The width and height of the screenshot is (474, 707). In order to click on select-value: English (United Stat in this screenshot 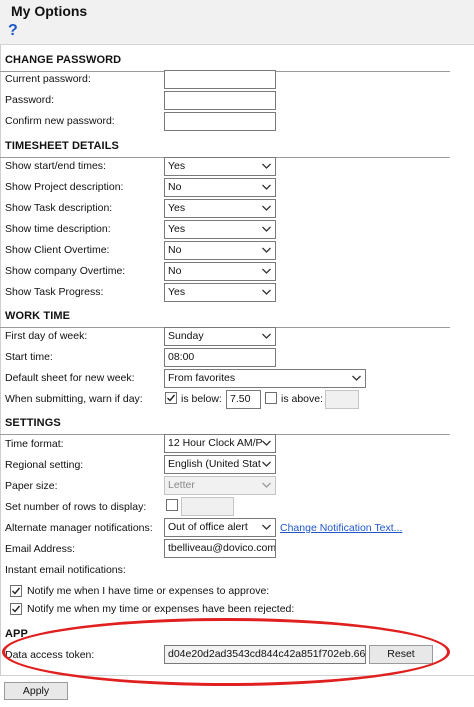, I will do `click(214, 464)`.